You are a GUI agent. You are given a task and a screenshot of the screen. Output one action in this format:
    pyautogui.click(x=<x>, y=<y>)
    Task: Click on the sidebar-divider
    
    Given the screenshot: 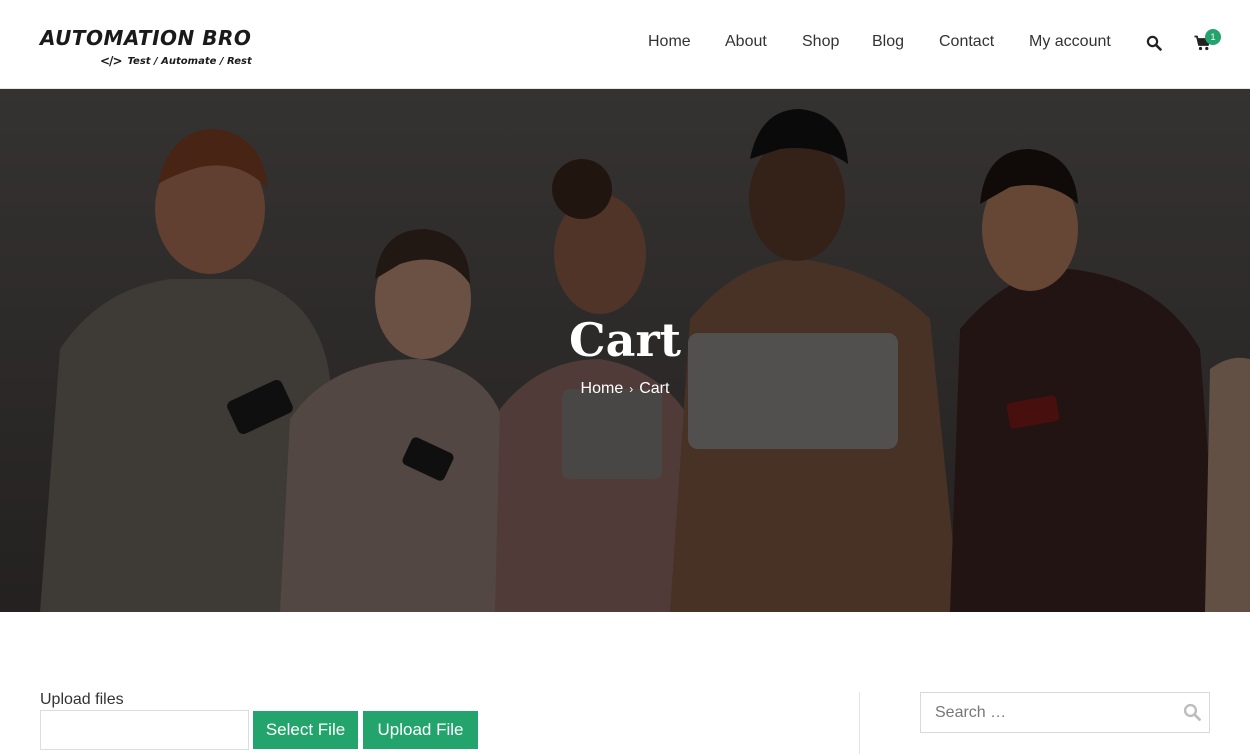 What is the action you would take?
    pyautogui.click(x=859, y=723)
    